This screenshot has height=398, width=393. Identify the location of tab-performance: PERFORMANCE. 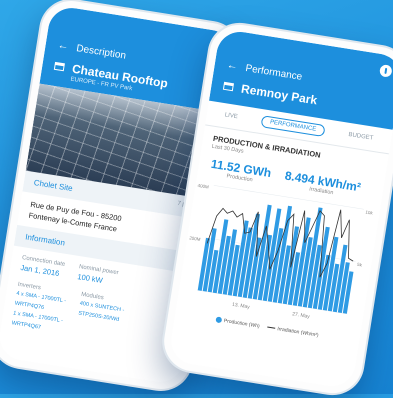
(293, 126).